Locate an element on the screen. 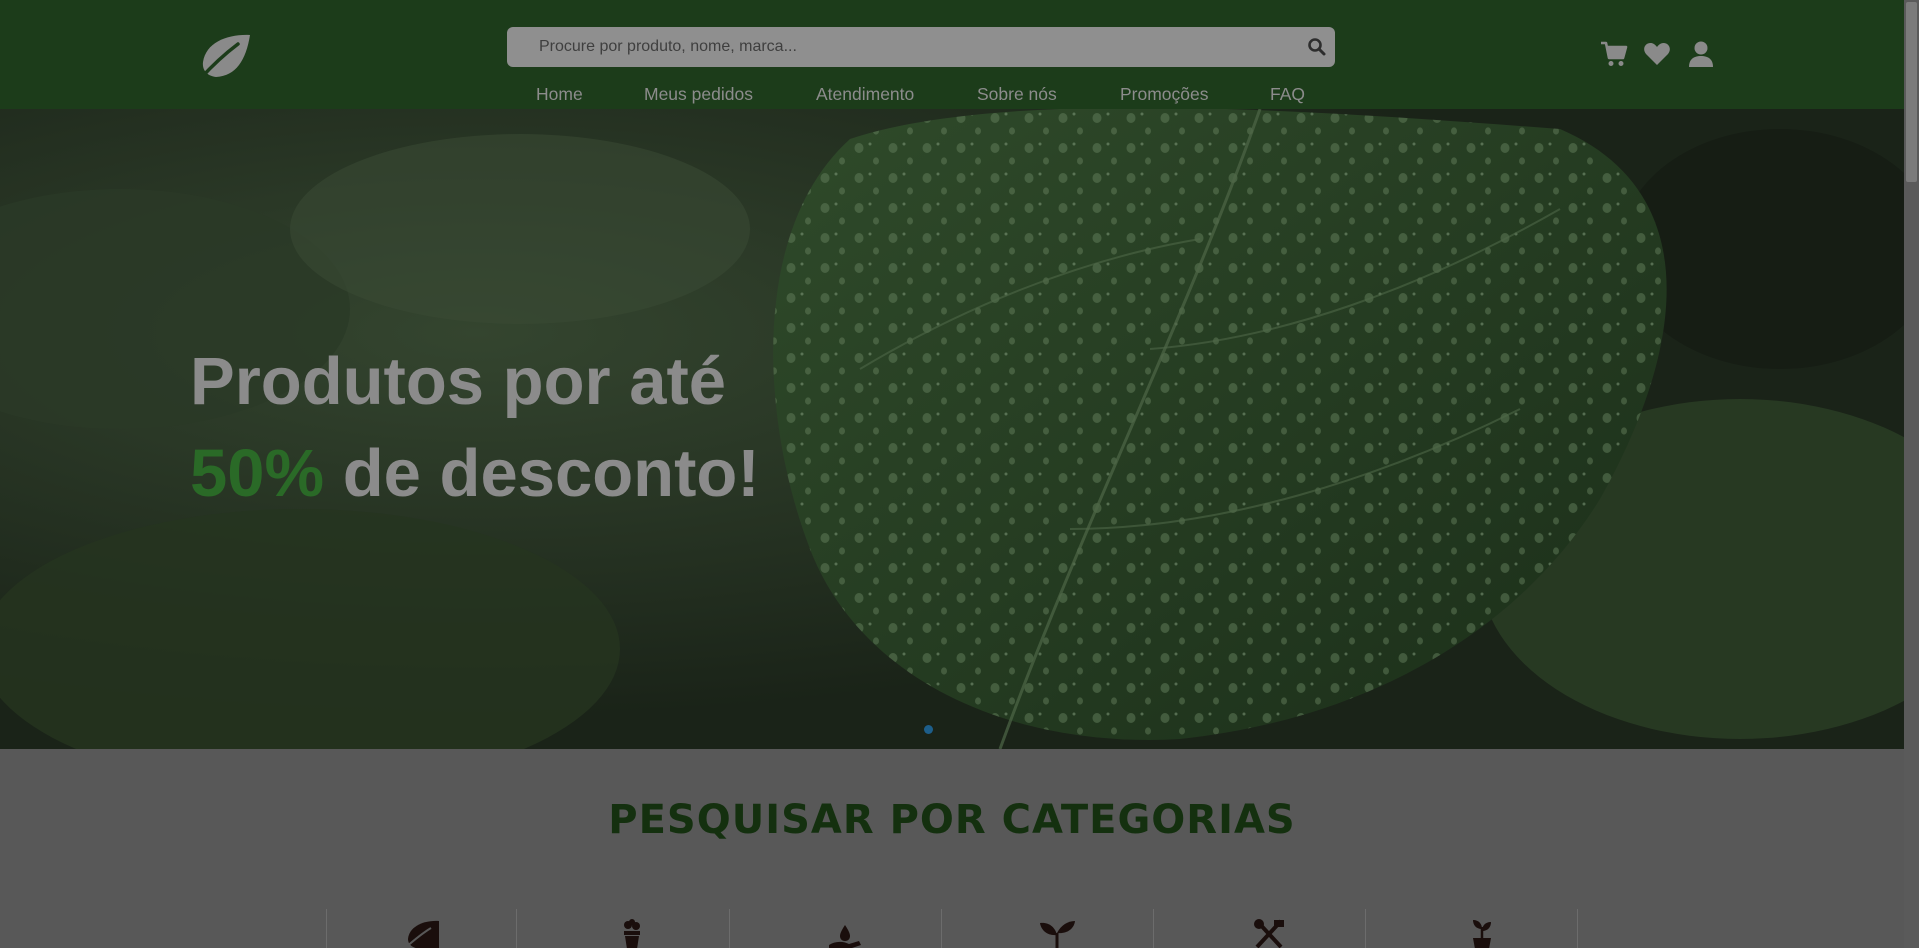 This screenshot has height=948, width=1919. nav-link-sobre-nos: Sobre nós is located at coordinates (1017, 94).